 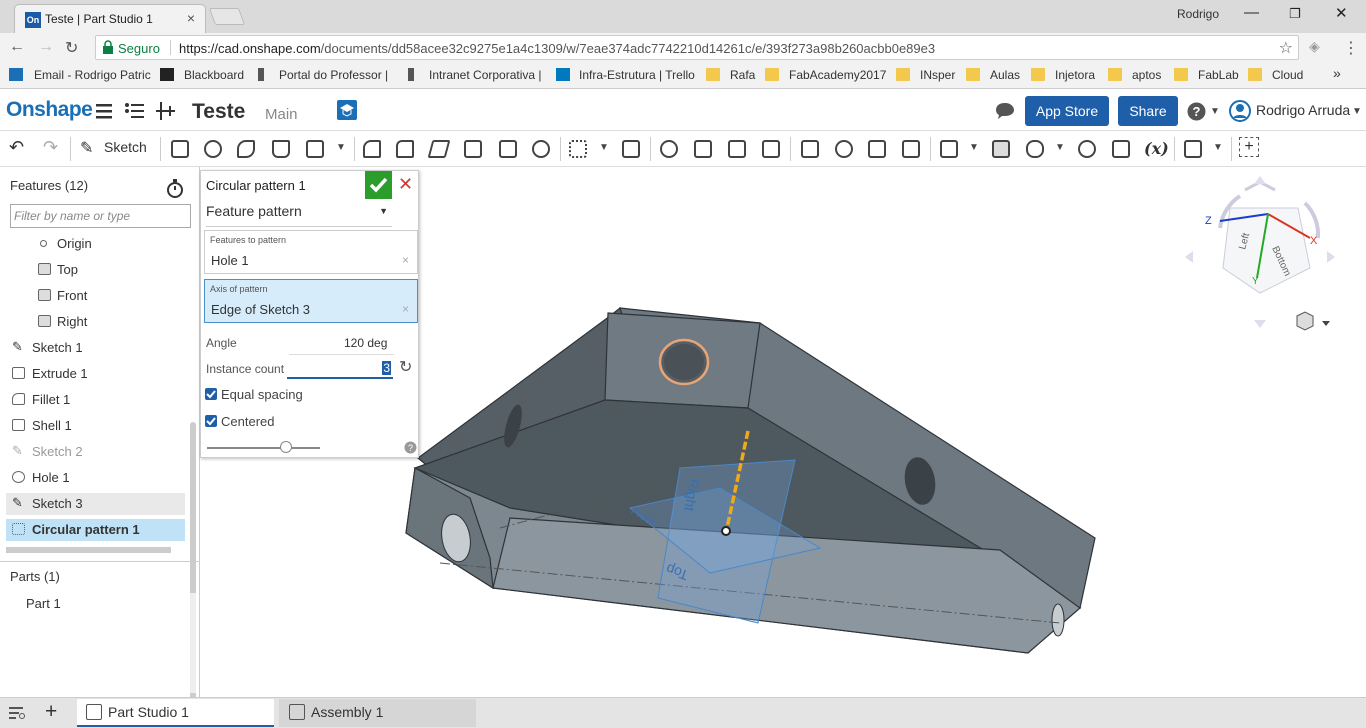 I want to click on bookmark-fabacademy: FabAcademy2017, so click(x=837, y=75).